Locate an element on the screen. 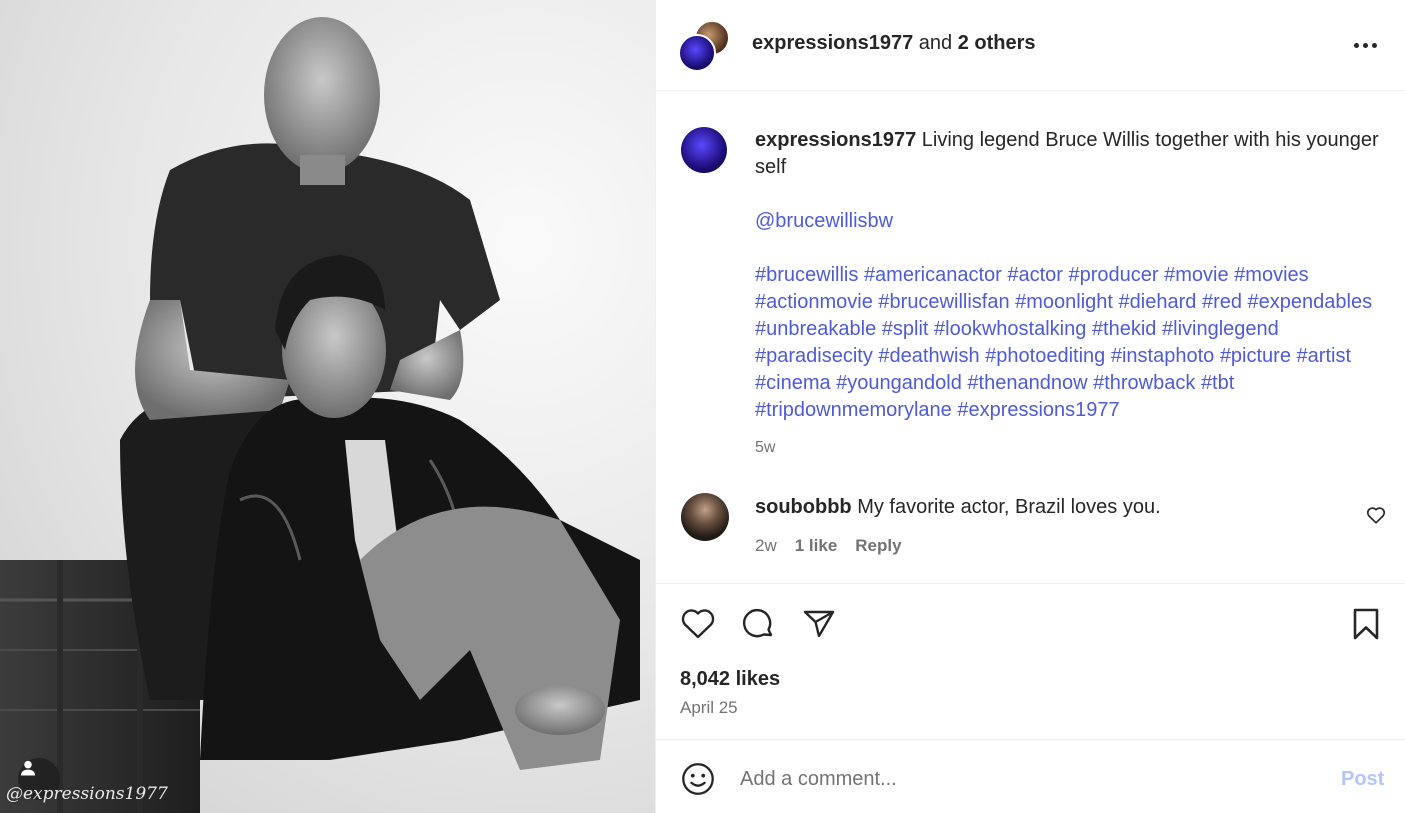 The image size is (1405, 813). caption-timestamp: 5w is located at coordinates (765, 447).